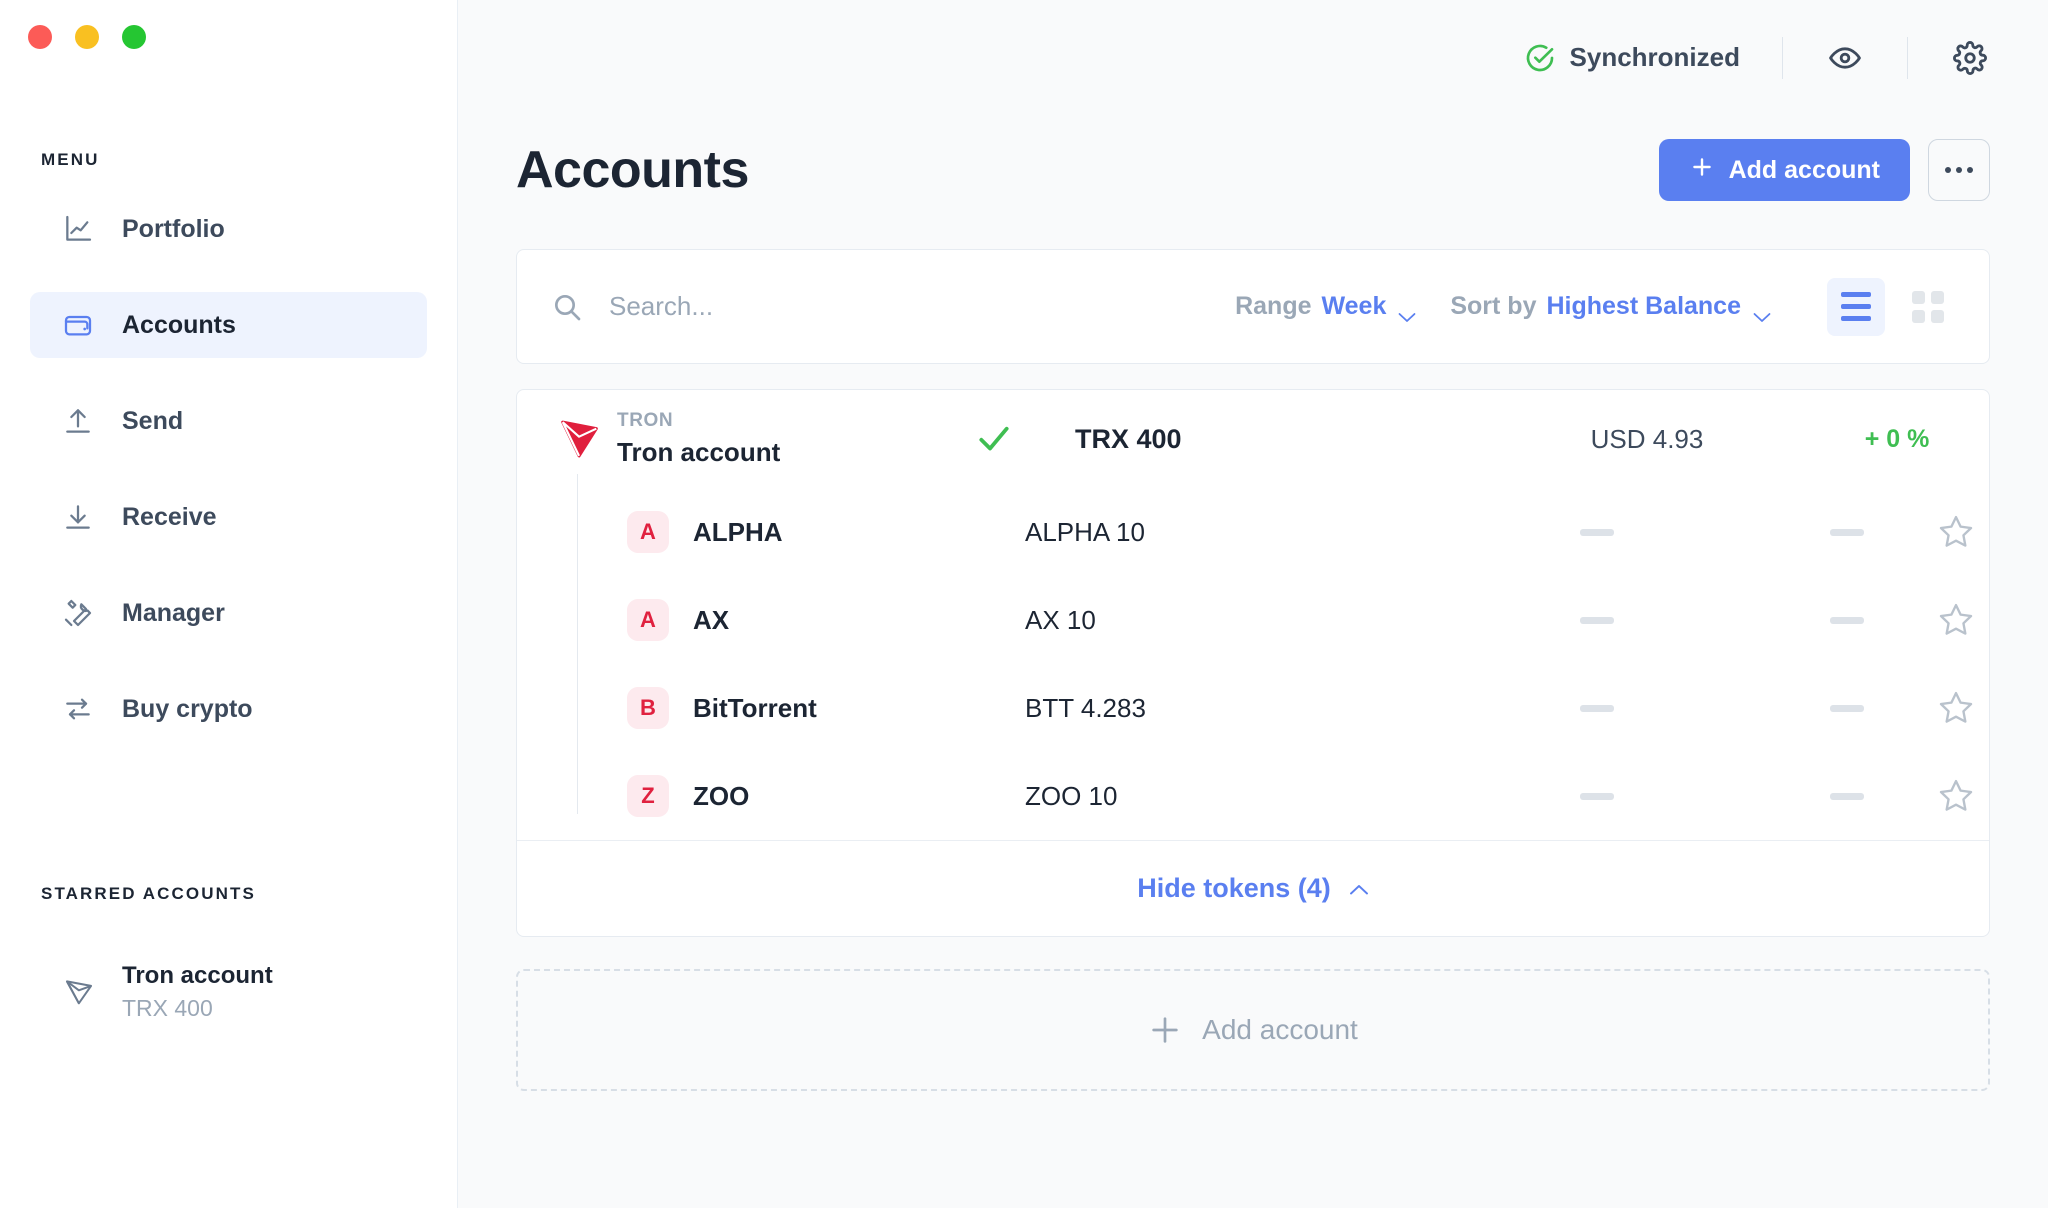  I want to click on token-name: BitTorrent, so click(755, 707).